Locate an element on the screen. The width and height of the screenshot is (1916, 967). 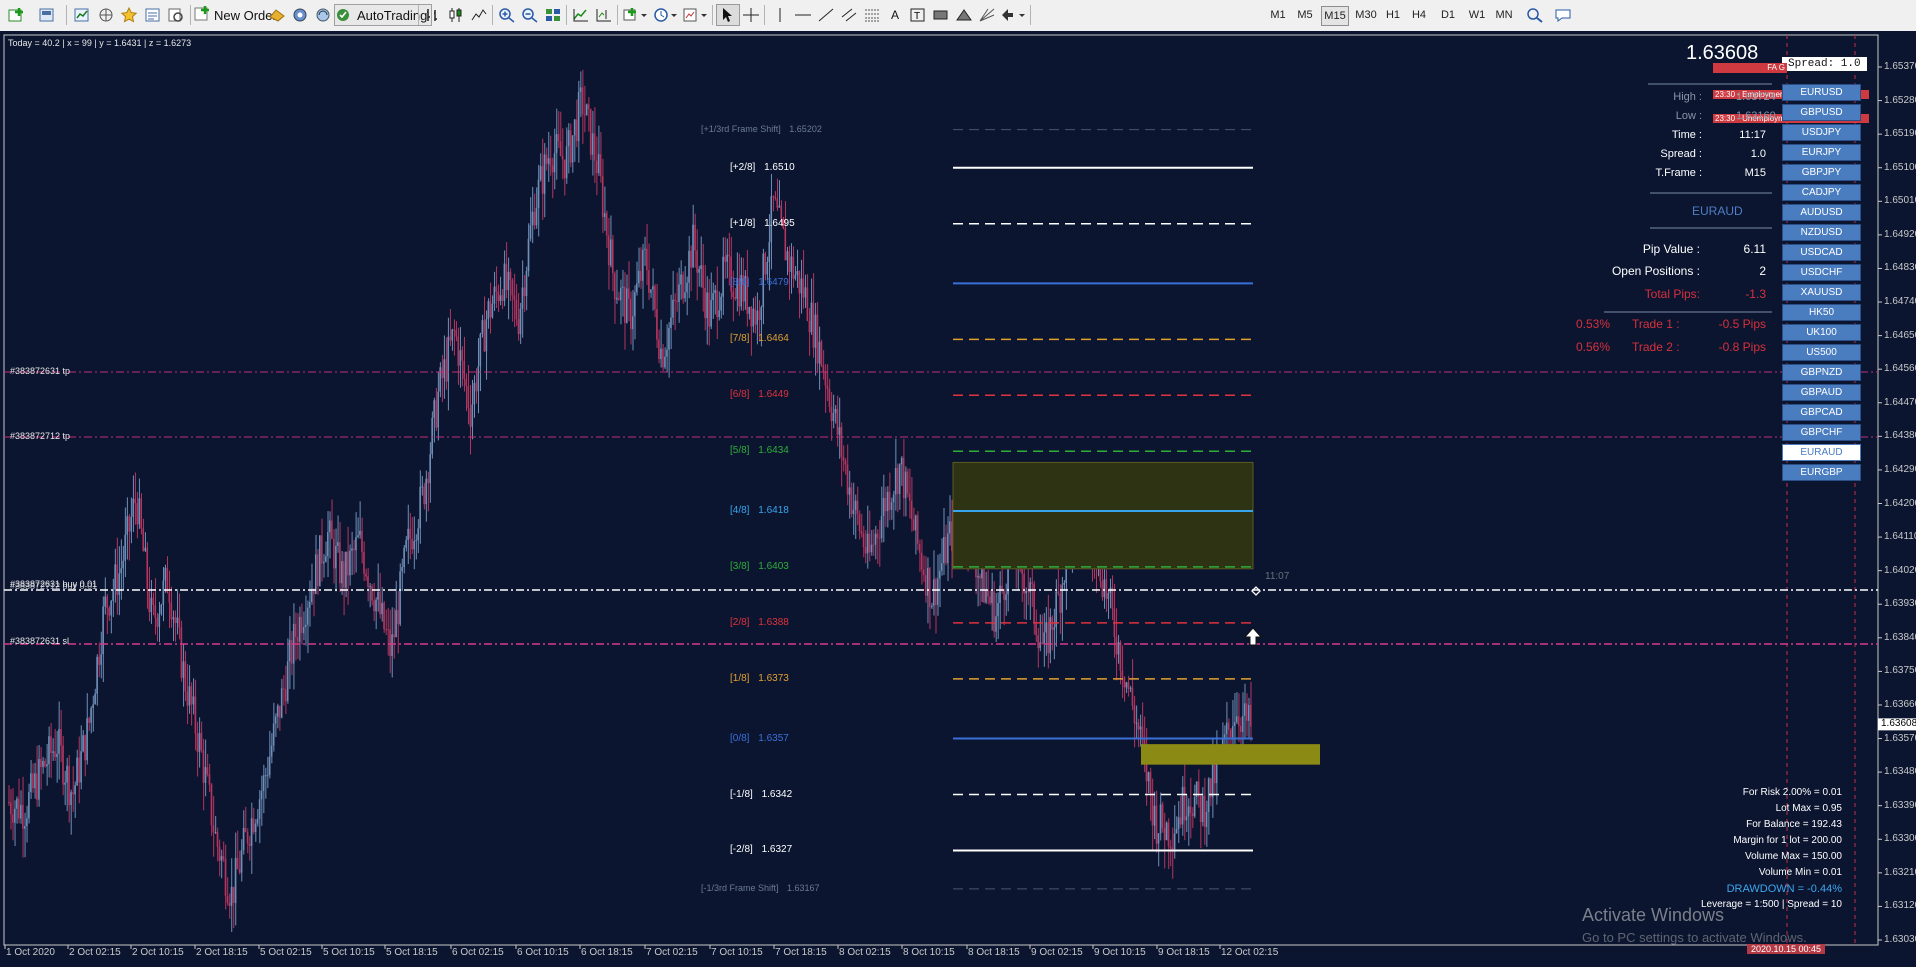
symbol-button-xauusd: XAUUSD is located at coordinates (1821, 292).